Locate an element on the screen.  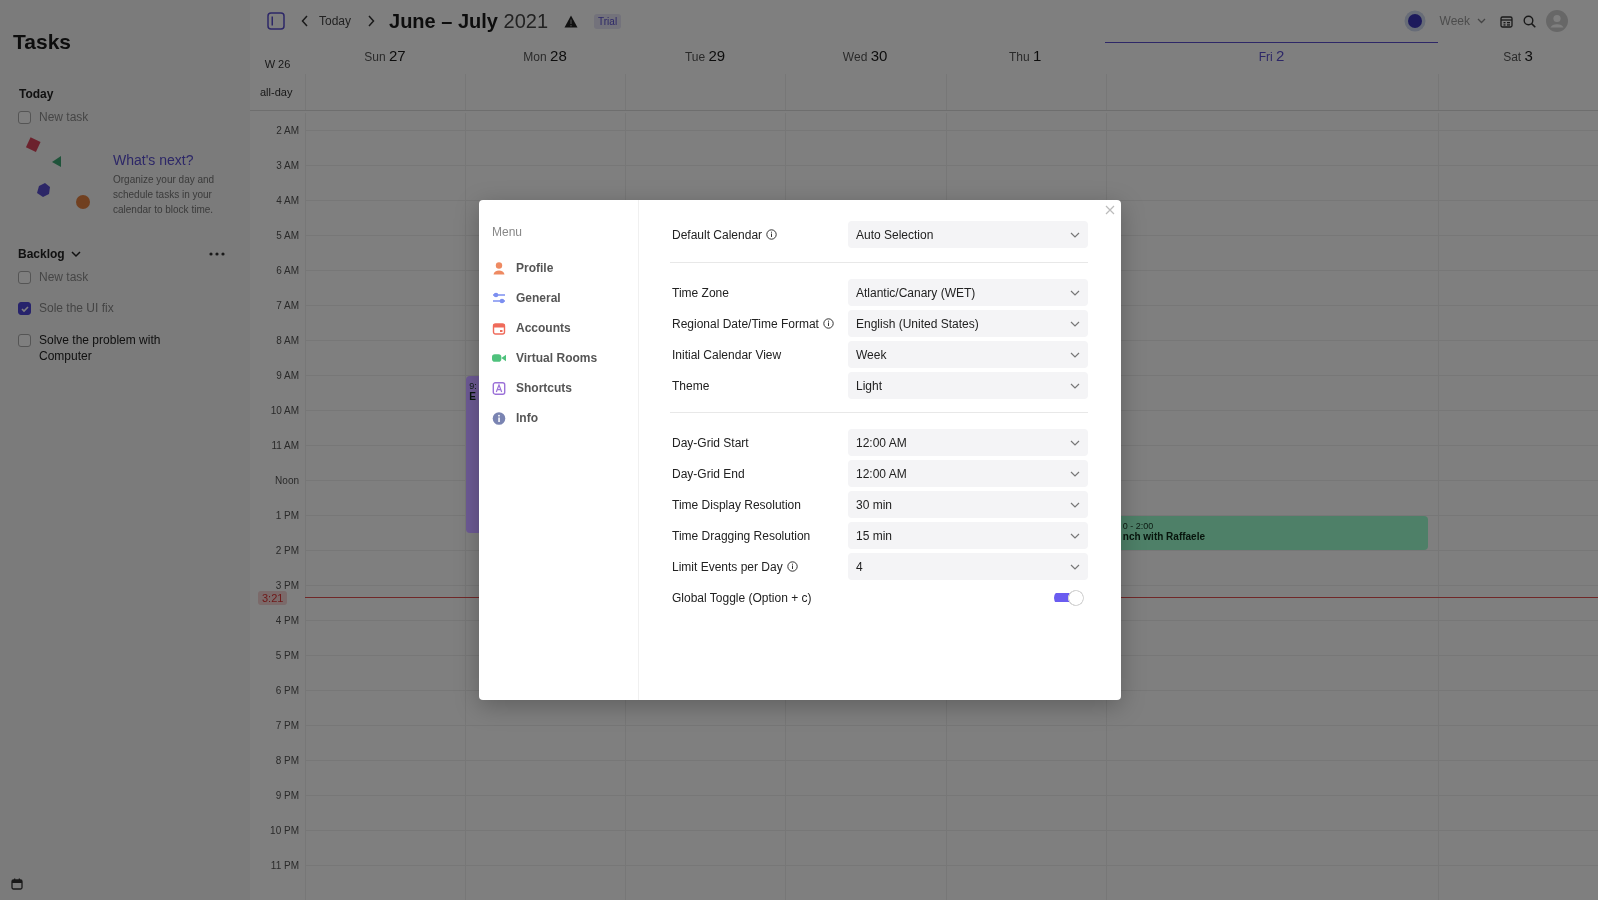
menu-item: Virtual Rooms is located at coordinates (556, 358).